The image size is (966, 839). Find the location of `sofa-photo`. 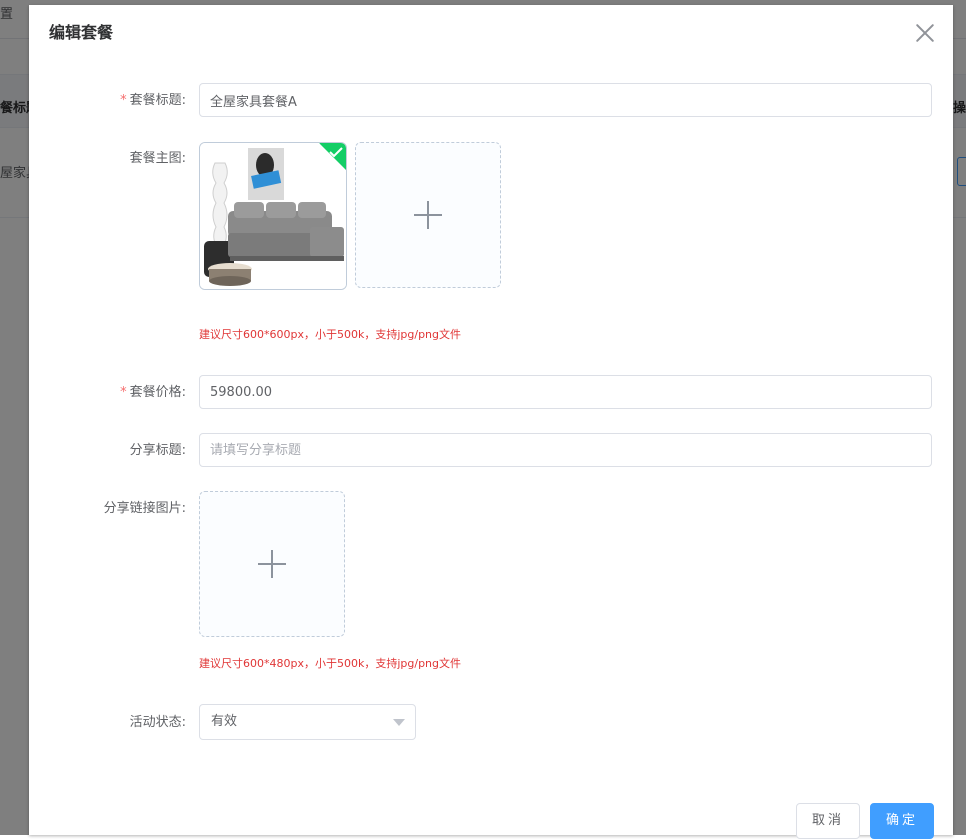

sofa-photo is located at coordinates (273, 216).